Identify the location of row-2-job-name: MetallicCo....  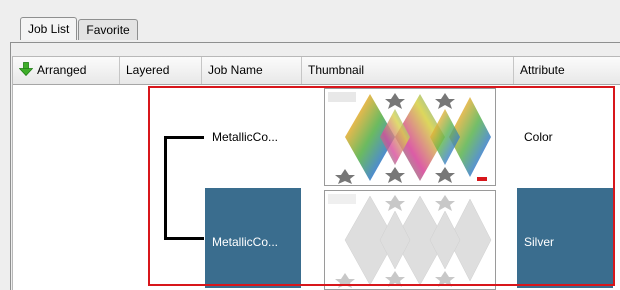
(245, 242).